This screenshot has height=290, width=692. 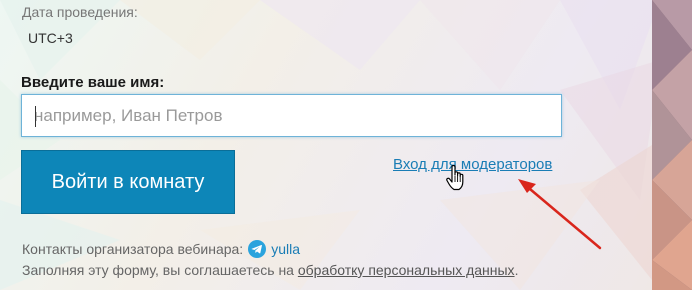 What do you see at coordinates (35, 116) in the screenshot?
I see `text-caret` at bounding box center [35, 116].